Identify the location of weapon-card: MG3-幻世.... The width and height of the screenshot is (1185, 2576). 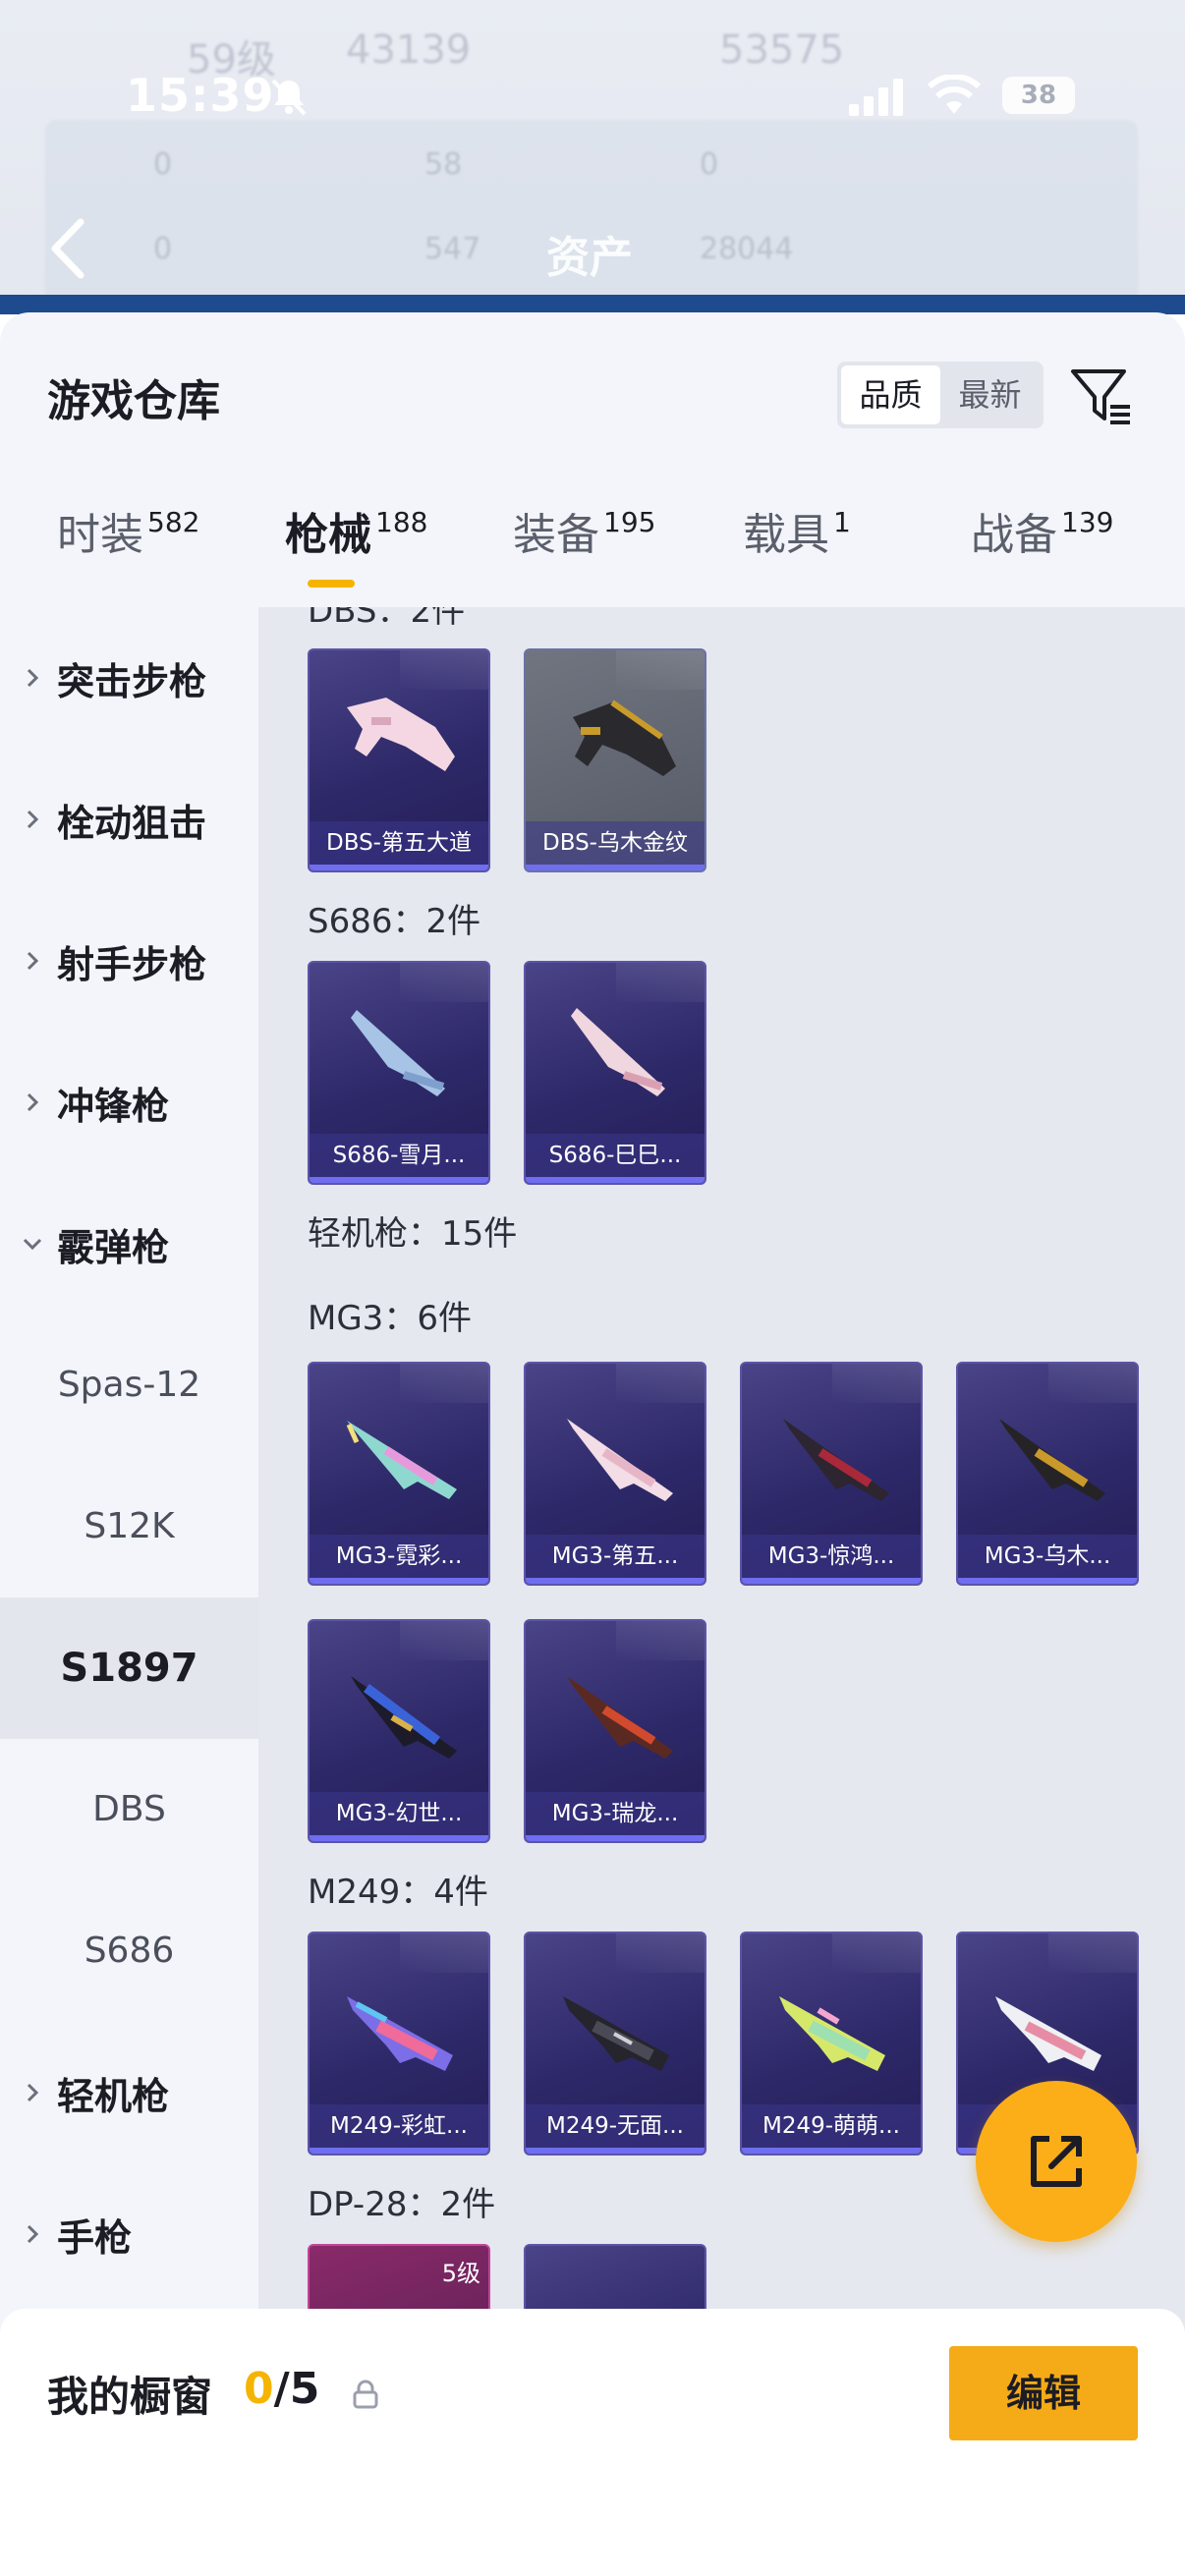
(399, 1731).